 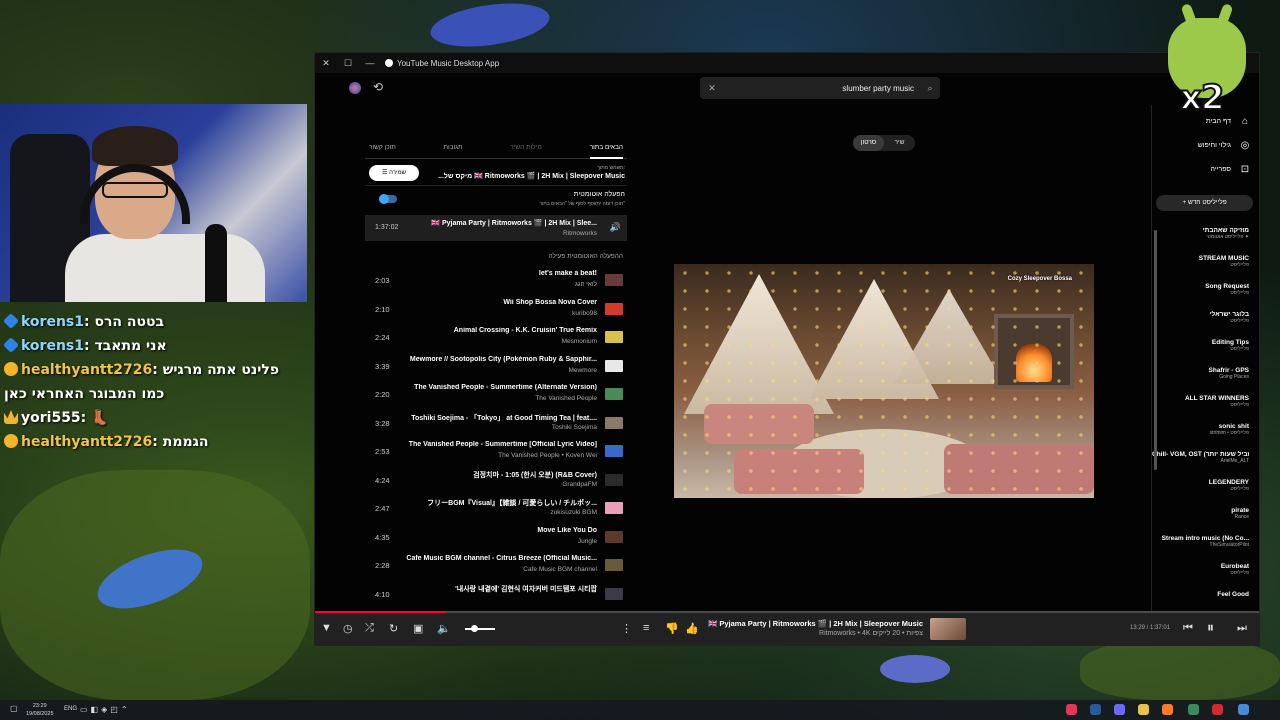 What do you see at coordinates (1205, 145) in the screenshot?
I see `sidebar-item-explore: גילוי וחיפוש ◎` at bounding box center [1205, 145].